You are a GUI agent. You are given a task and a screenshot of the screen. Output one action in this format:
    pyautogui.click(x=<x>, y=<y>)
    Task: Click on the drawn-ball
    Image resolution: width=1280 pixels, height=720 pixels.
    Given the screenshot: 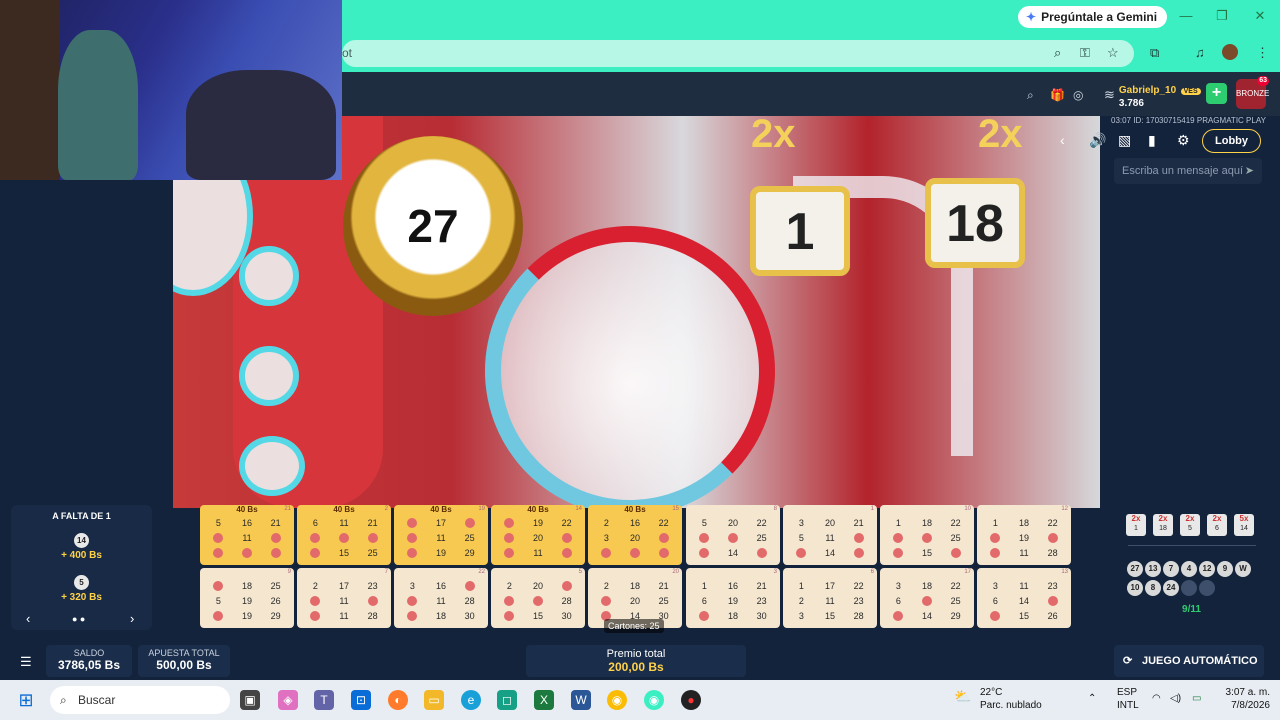 What is the action you would take?
    pyautogui.click(x=1207, y=588)
    